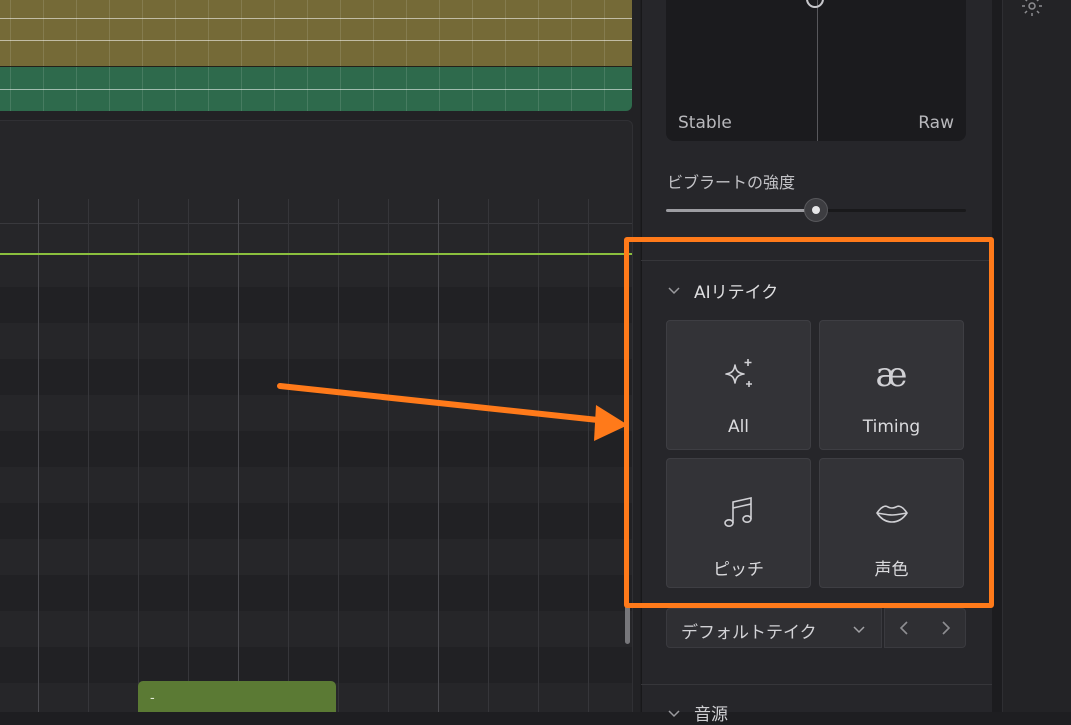 Image resolution: width=1071 pixels, height=725 pixels. I want to click on sparkles-icon, so click(739, 375).